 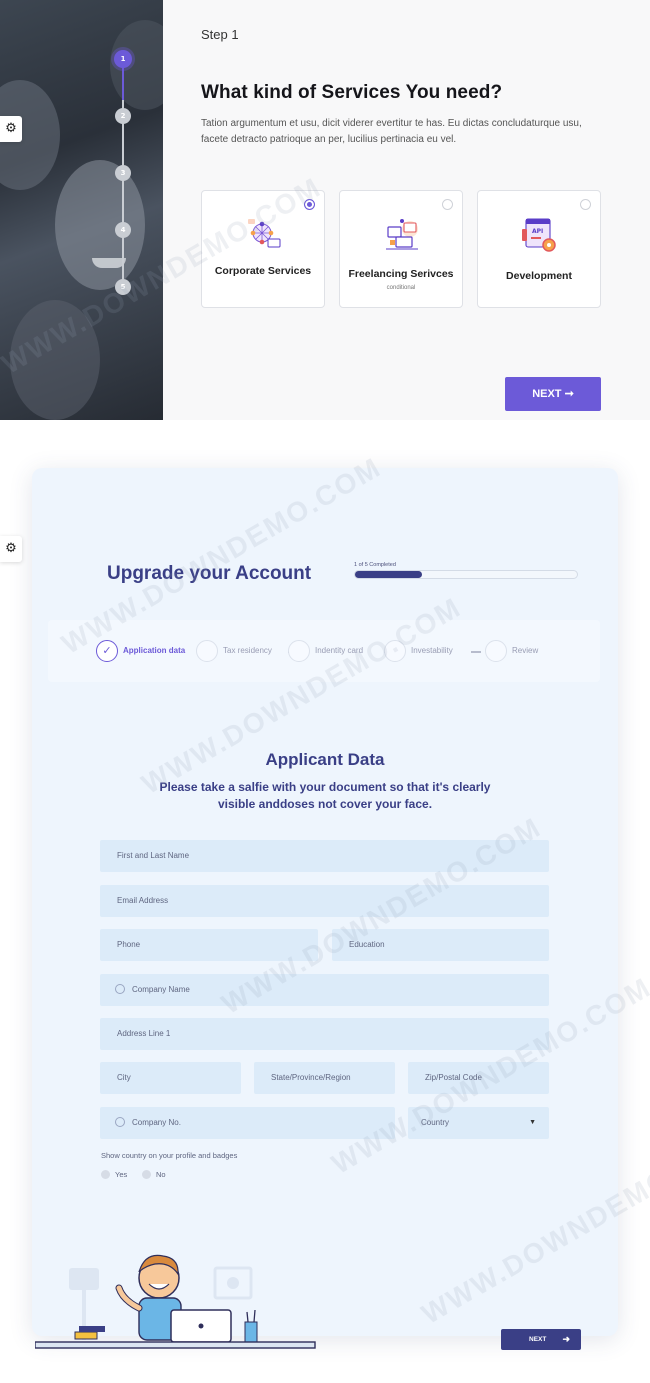 What do you see at coordinates (154, 650) in the screenshot?
I see `step-application-data: Application data` at bounding box center [154, 650].